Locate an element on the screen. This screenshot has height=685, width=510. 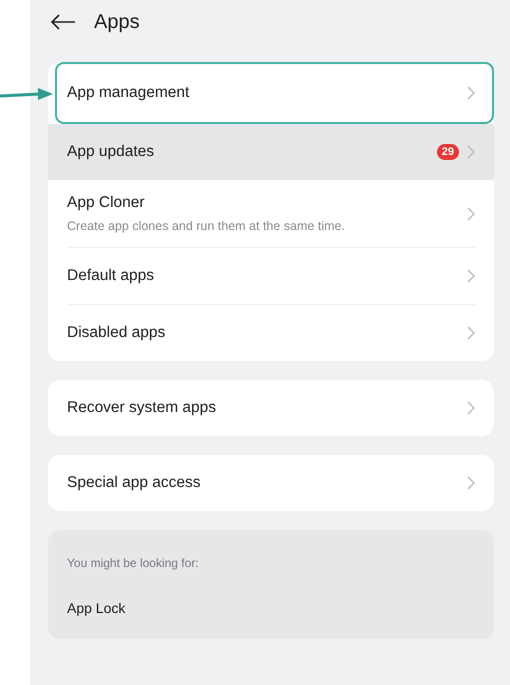
row-label: Default apps is located at coordinates (110, 276).